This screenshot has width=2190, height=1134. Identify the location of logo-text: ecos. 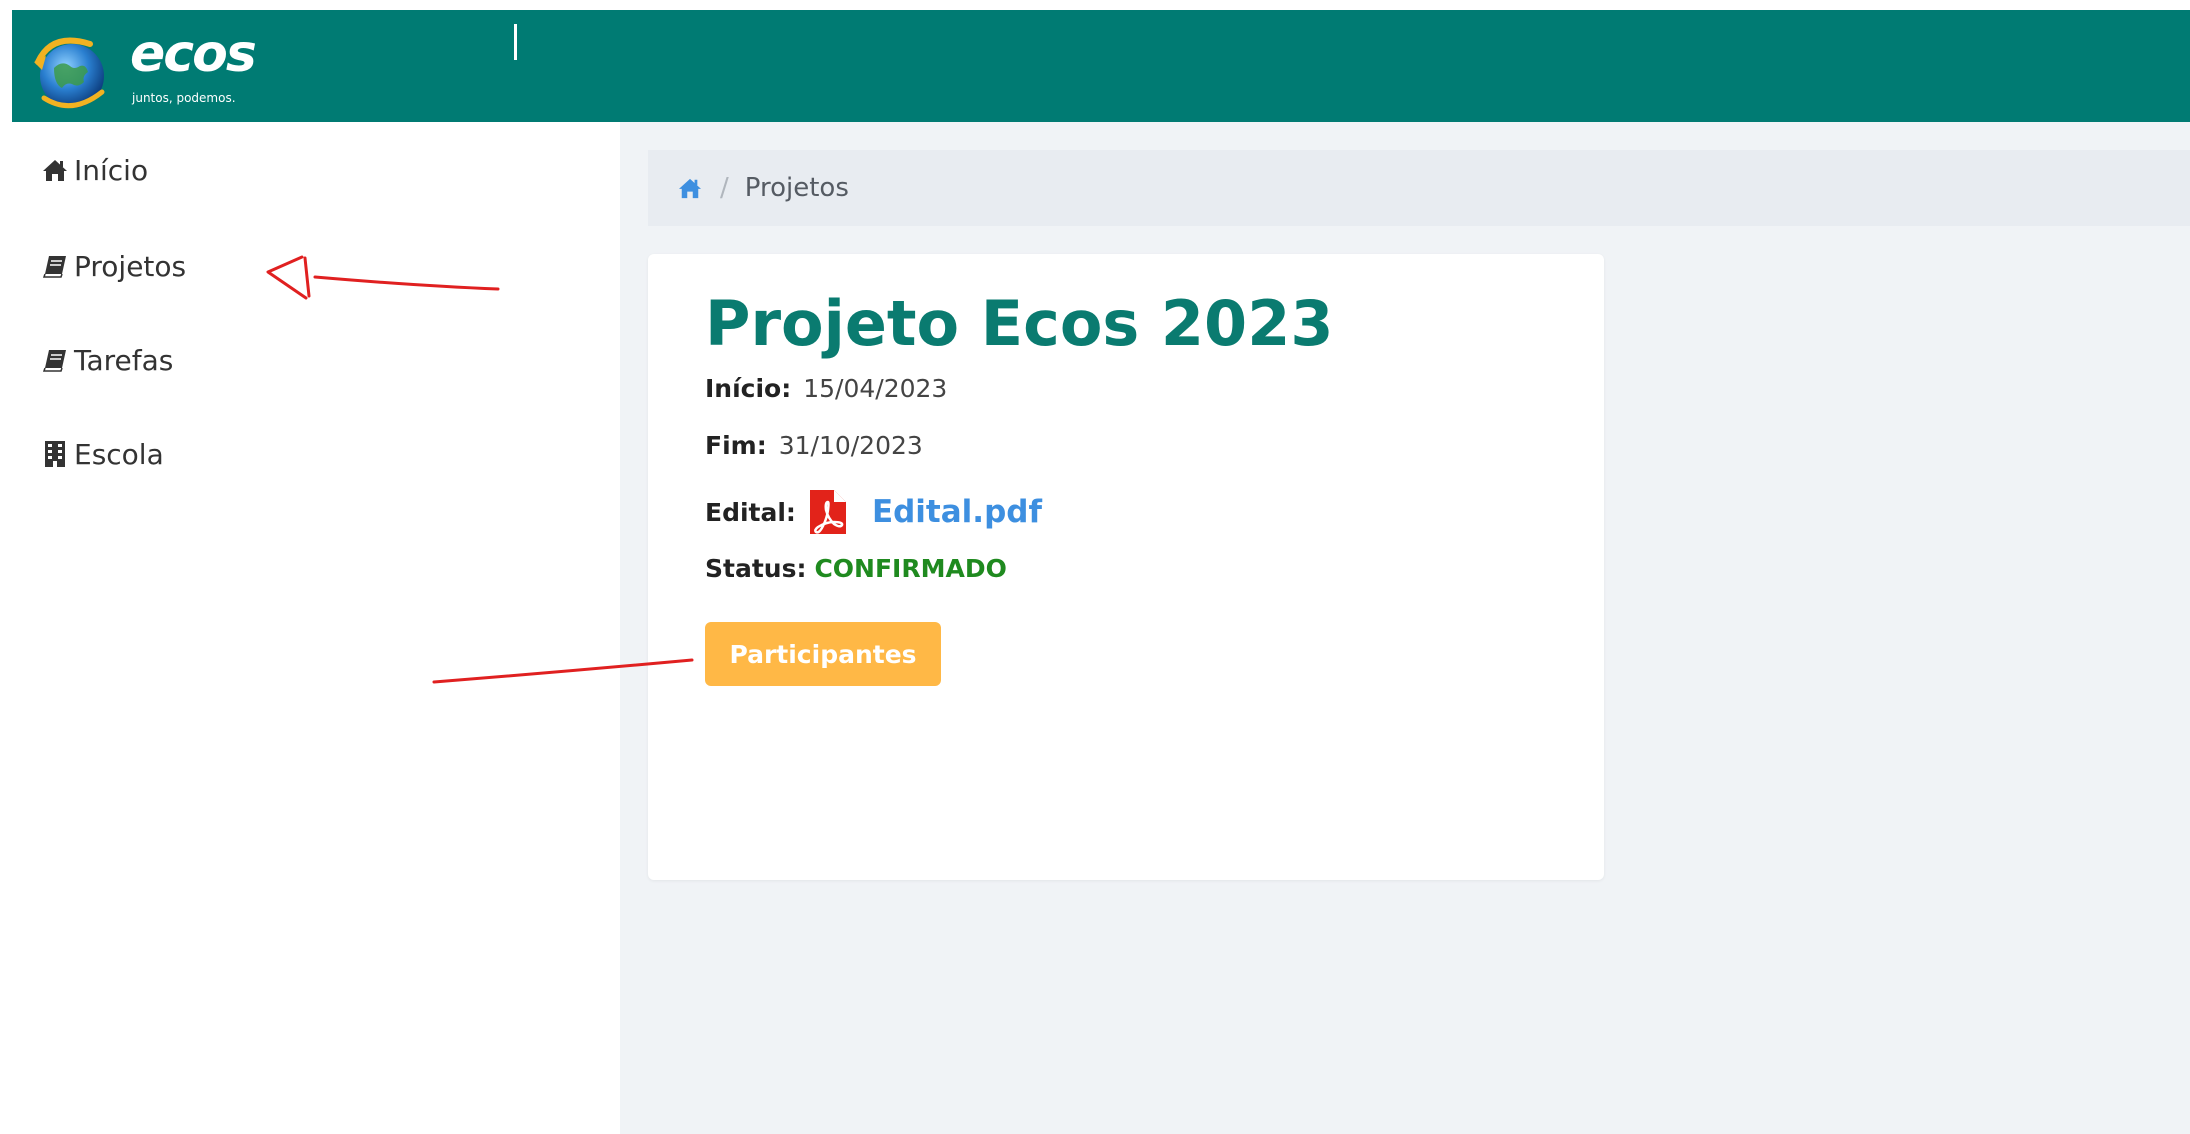
(193, 54).